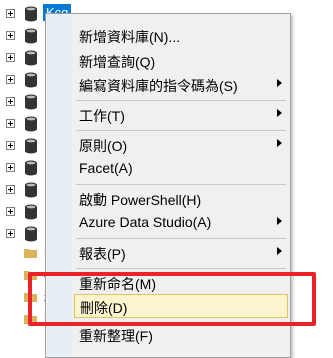  Describe the element at coordinates (168, 60) in the screenshot. I see `menu-item-new-query: 新增查詢(Q)` at that location.